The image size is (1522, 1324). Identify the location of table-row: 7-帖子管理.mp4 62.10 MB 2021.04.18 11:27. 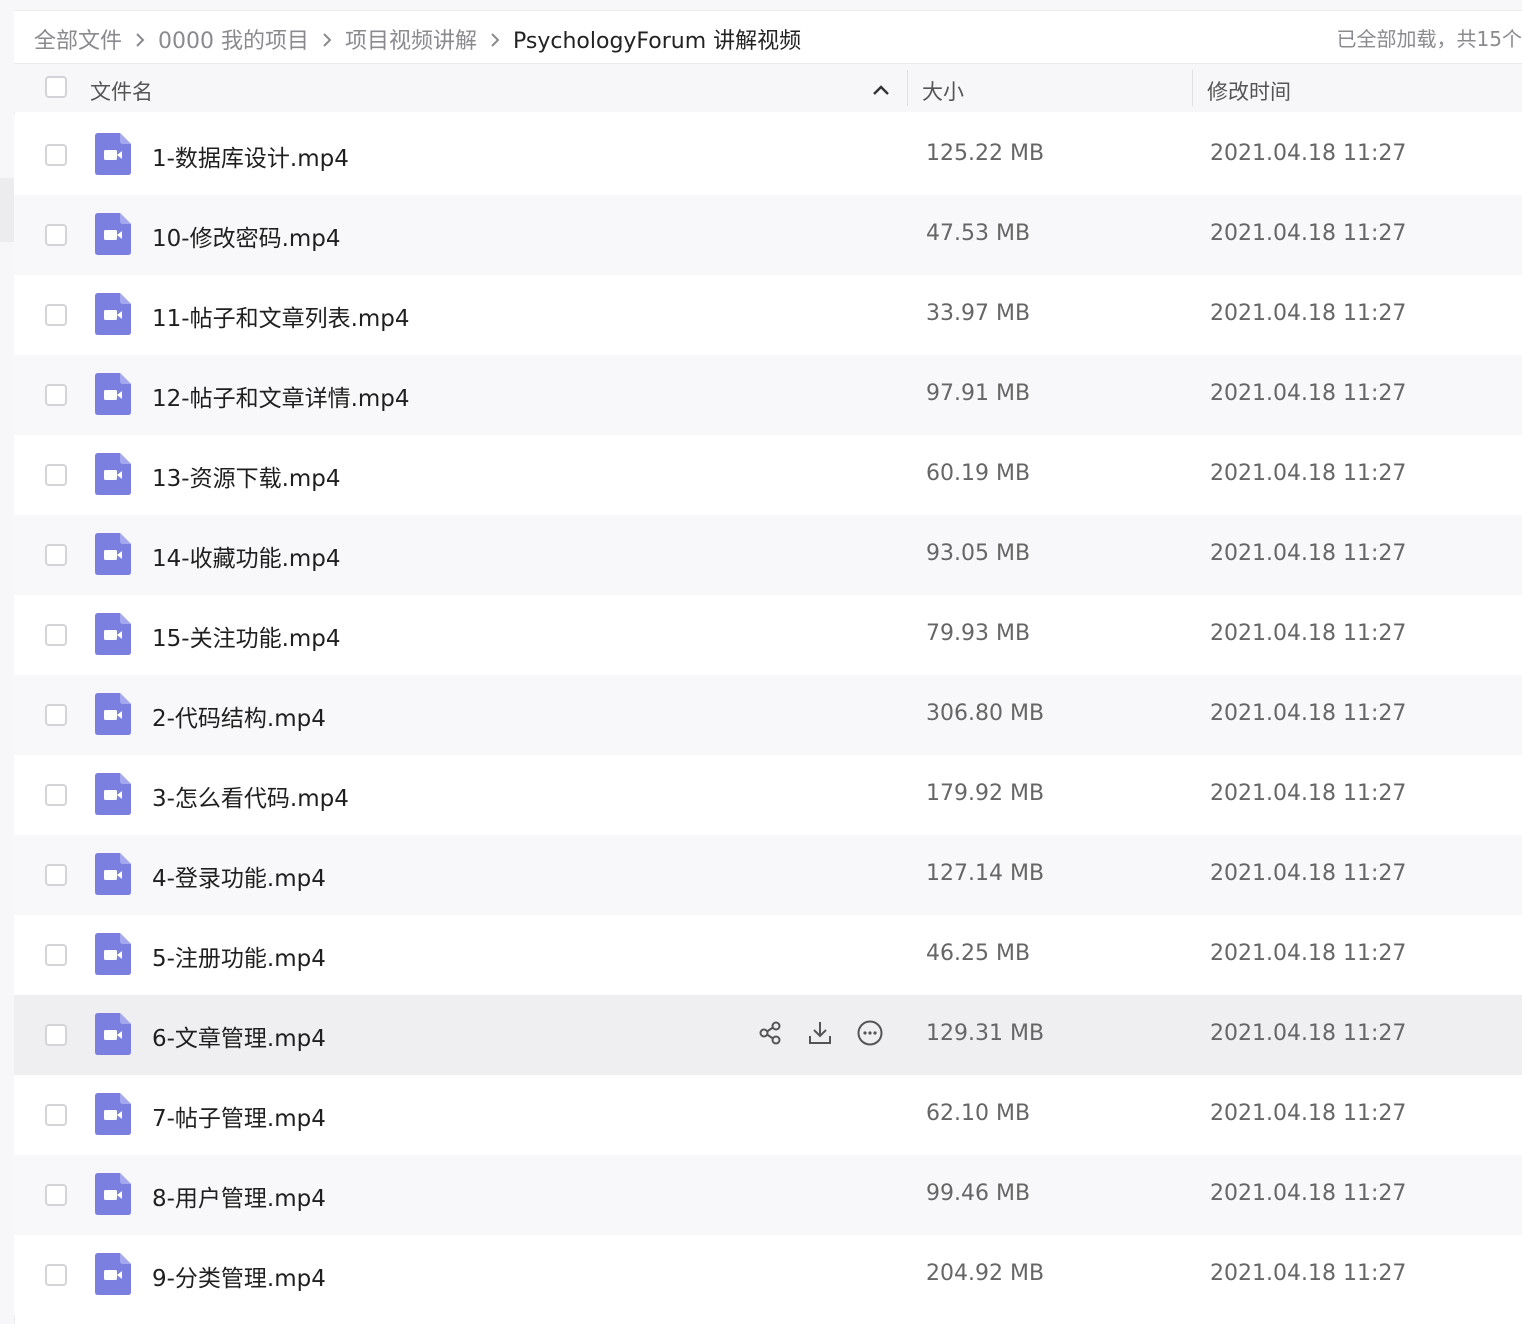
(768, 1115).